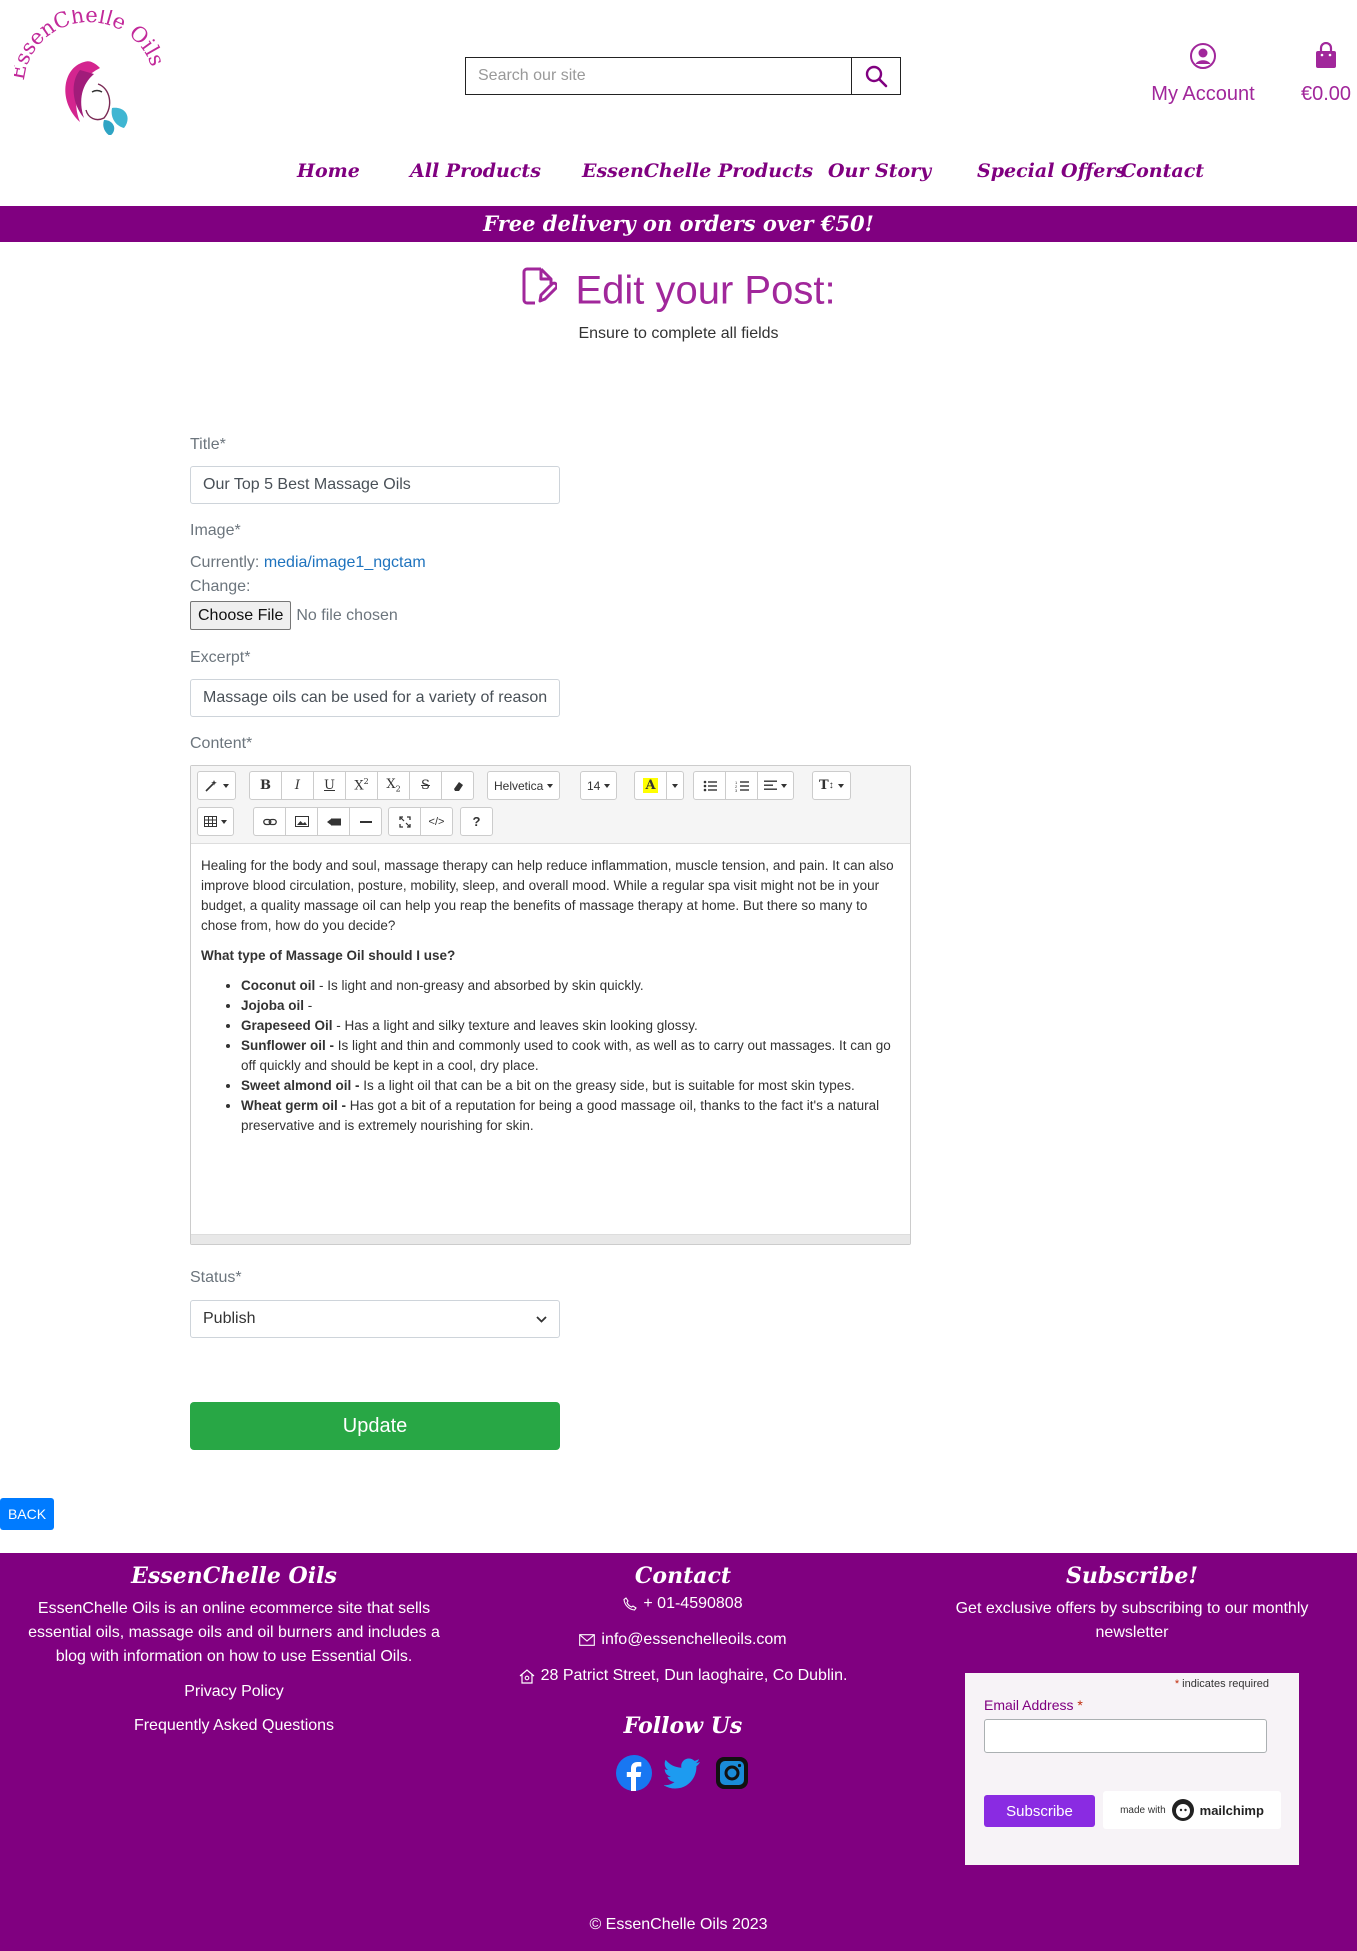 The height and width of the screenshot is (1951, 1357). What do you see at coordinates (328, 171) in the screenshot?
I see `nav-item-home: Home` at bounding box center [328, 171].